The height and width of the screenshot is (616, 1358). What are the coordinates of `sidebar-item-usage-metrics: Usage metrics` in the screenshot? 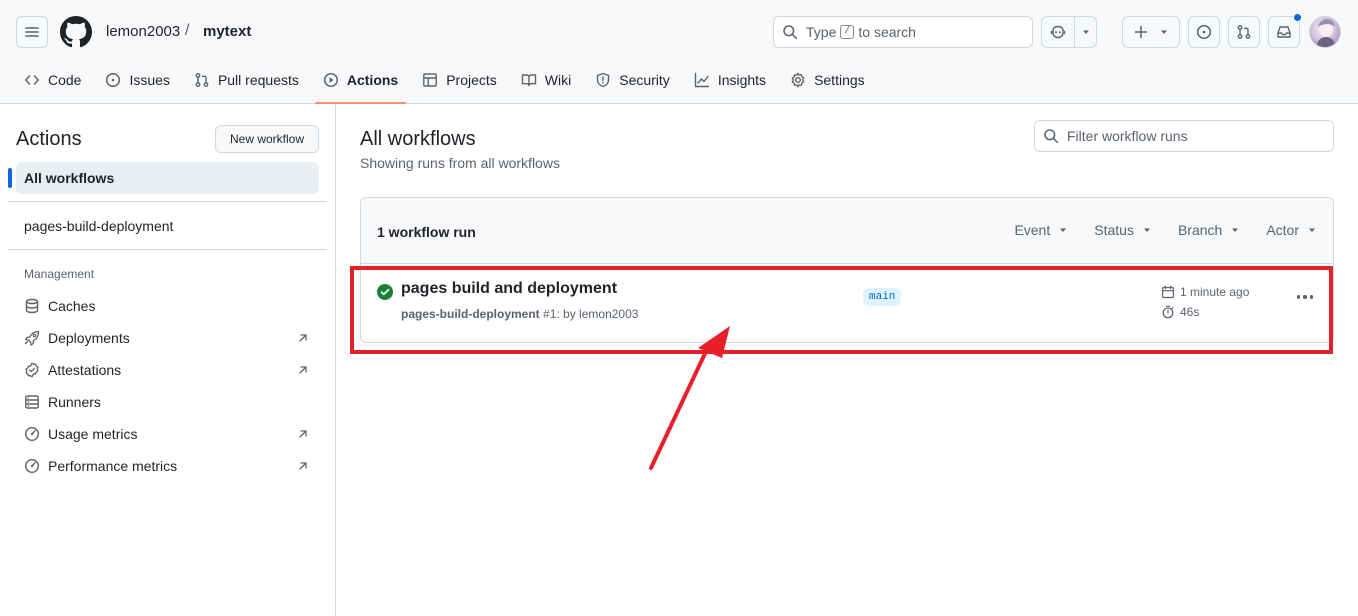 It's located at (167, 434).